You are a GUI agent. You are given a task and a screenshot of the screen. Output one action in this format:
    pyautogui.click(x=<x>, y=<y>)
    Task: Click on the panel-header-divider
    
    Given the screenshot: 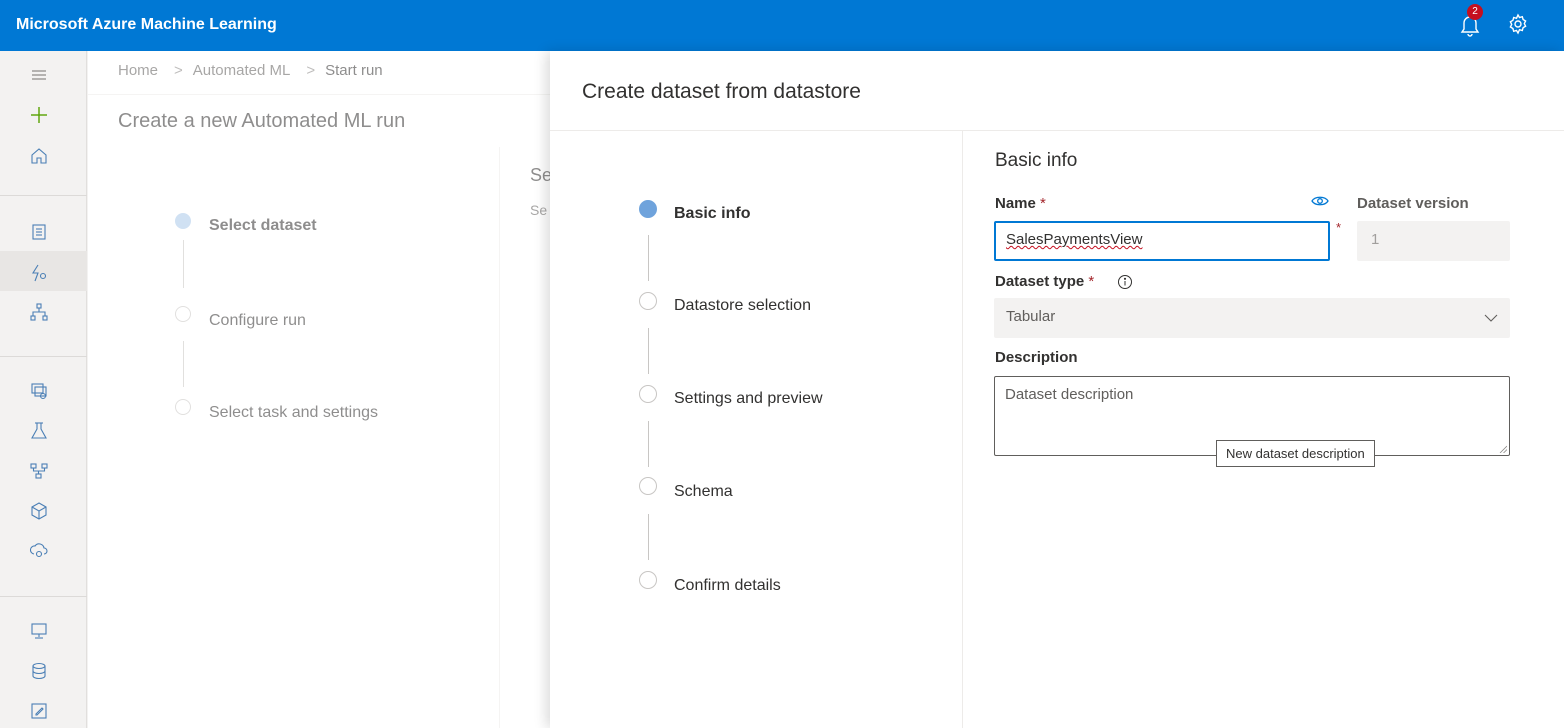 What is the action you would take?
    pyautogui.click(x=1057, y=130)
    